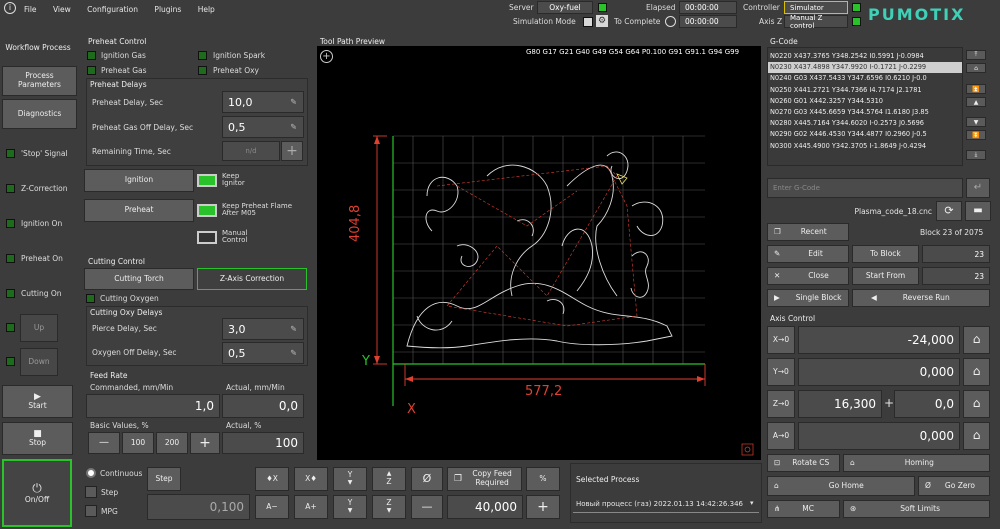  What do you see at coordinates (263, 353) in the screenshot?
I see `oxygen-off-delay-field: 0,5 ✎` at bounding box center [263, 353].